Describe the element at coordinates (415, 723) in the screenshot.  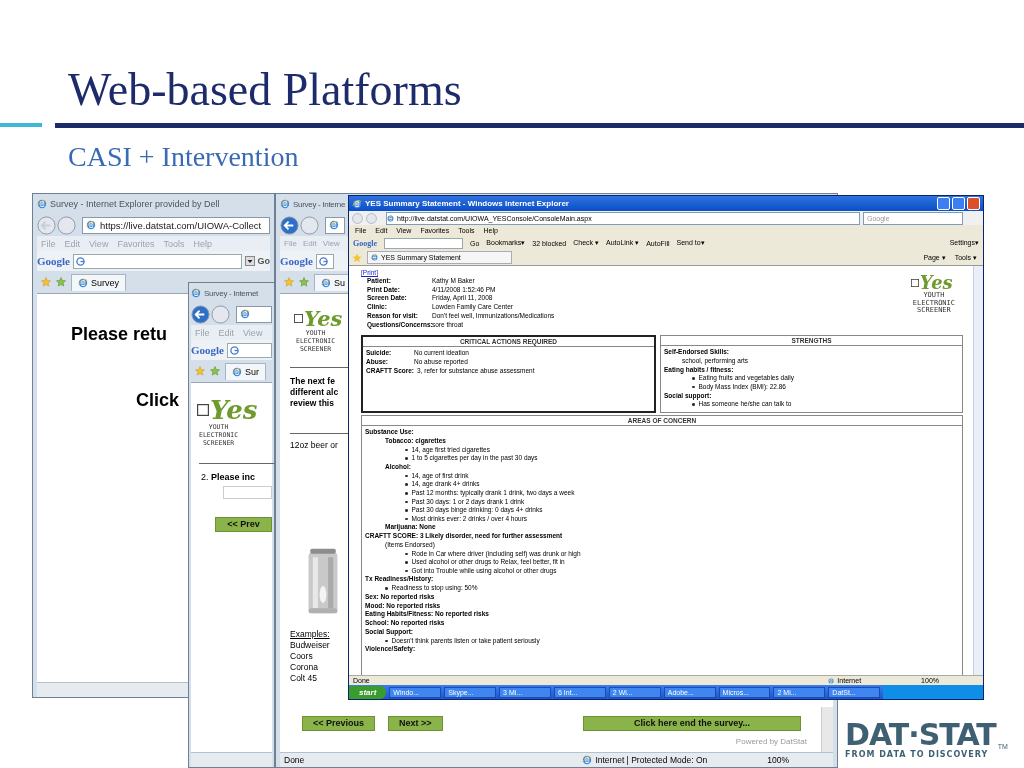
I see `next-button: Next >>` at that location.